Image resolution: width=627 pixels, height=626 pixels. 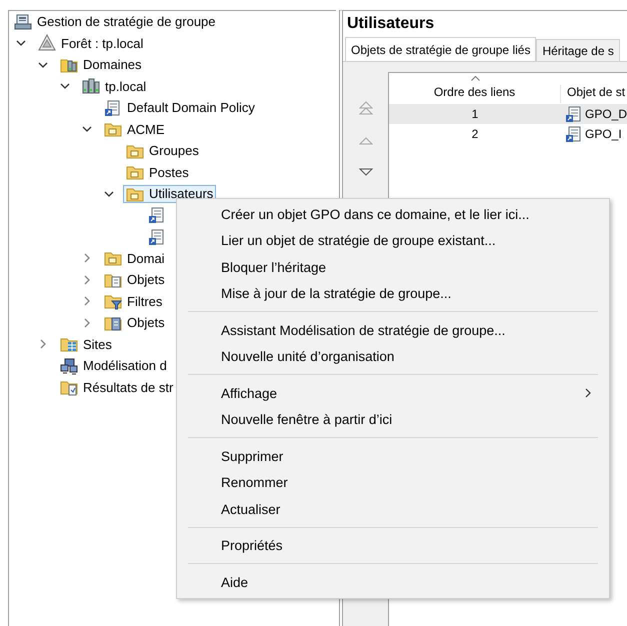 What do you see at coordinates (393, 483) in the screenshot?
I see `menu-item: Renommer` at bounding box center [393, 483].